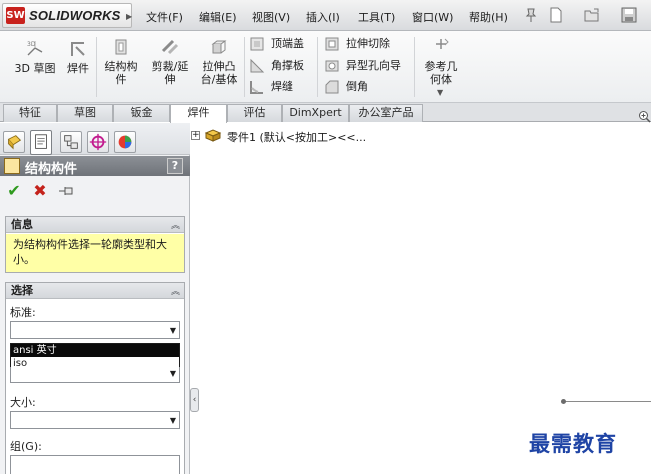 The image size is (651, 474). I want to click on reference-geometry-label-line1: 参考几, so click(441, 66).